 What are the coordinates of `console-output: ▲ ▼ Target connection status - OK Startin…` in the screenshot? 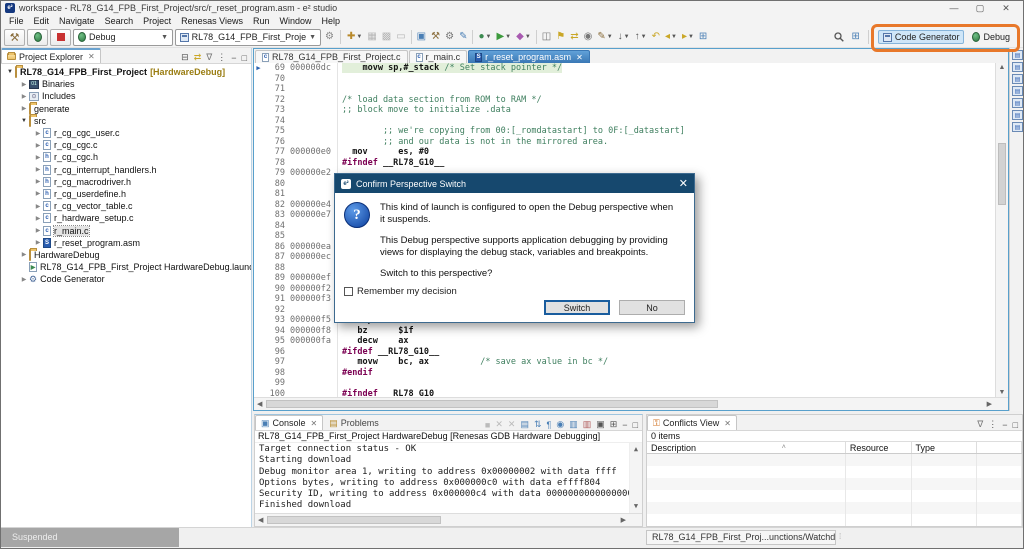 It's located at (448, 478).